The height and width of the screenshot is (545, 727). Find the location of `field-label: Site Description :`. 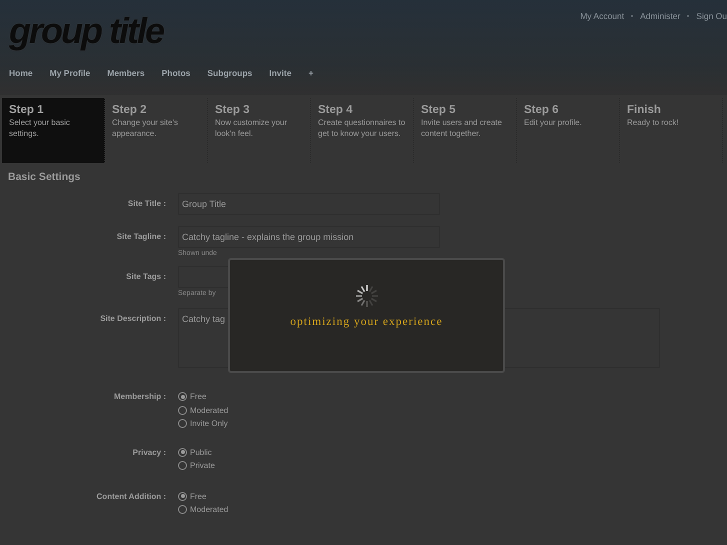

field-label: Site Description : is located at coordinates (132, 319).